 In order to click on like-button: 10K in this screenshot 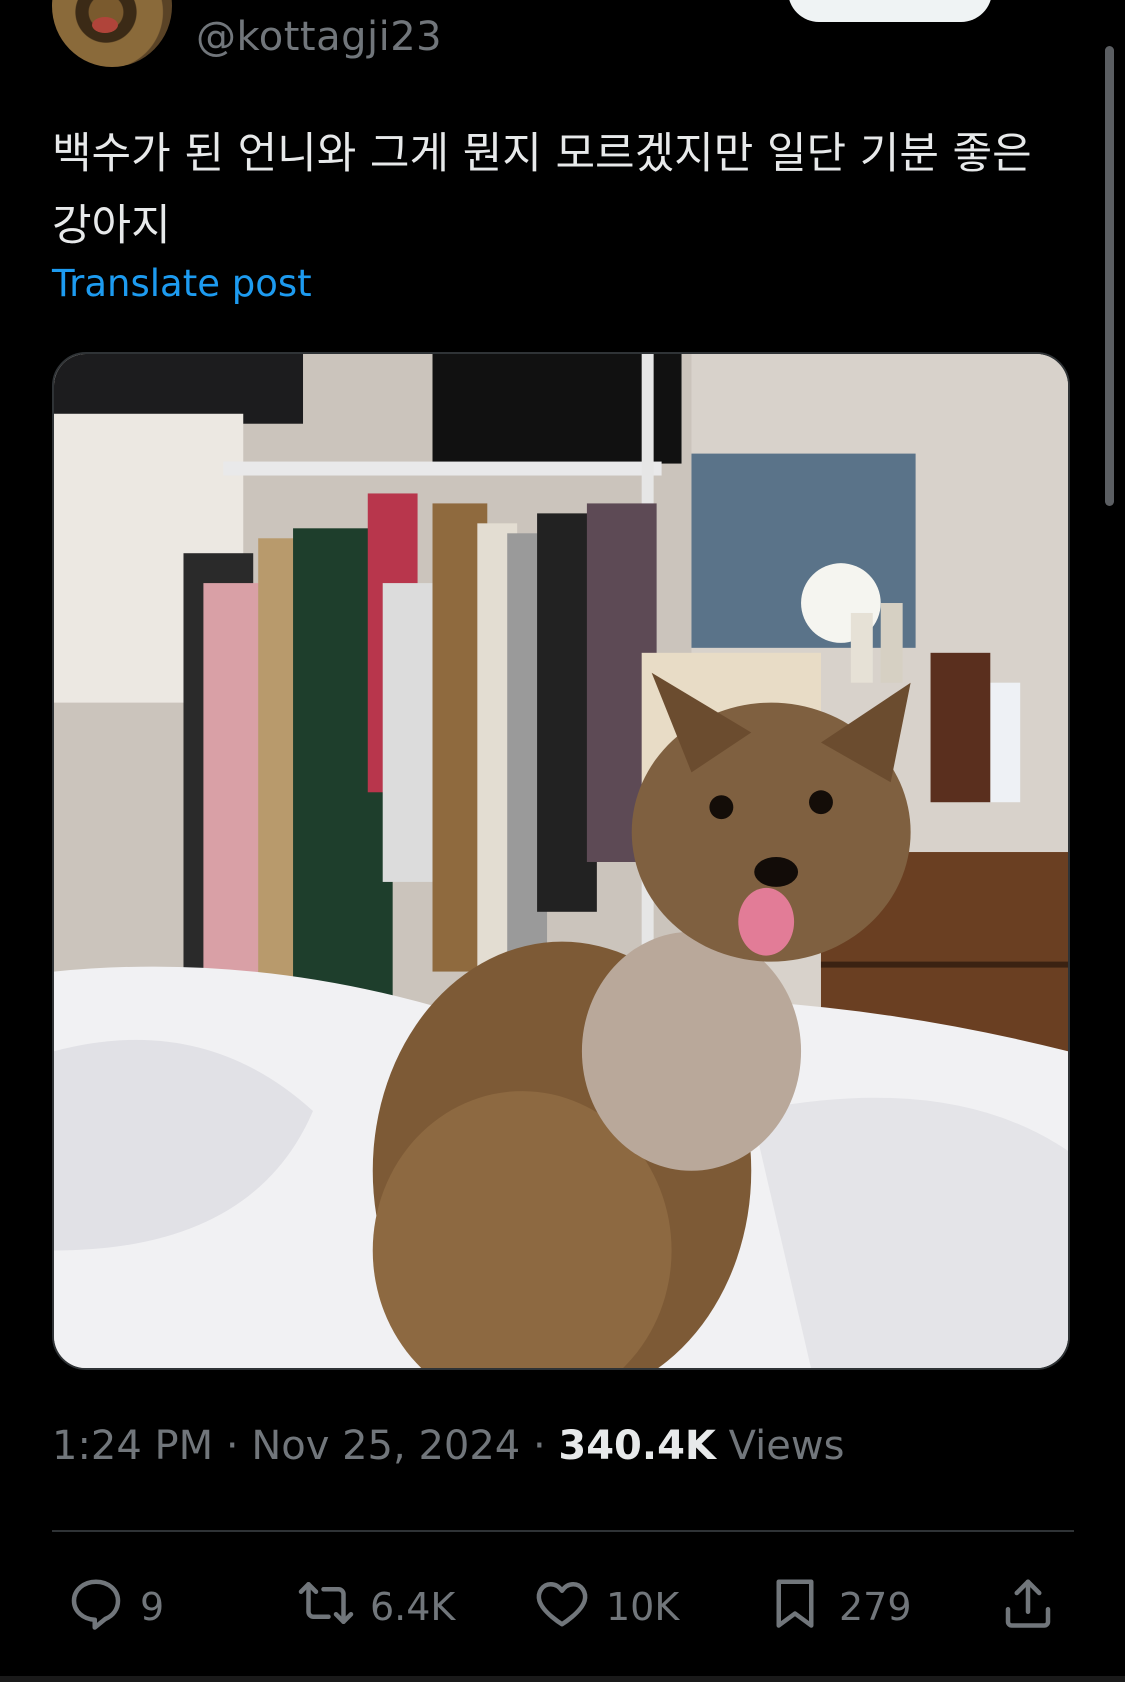, I will do `click(605, 1607)`.